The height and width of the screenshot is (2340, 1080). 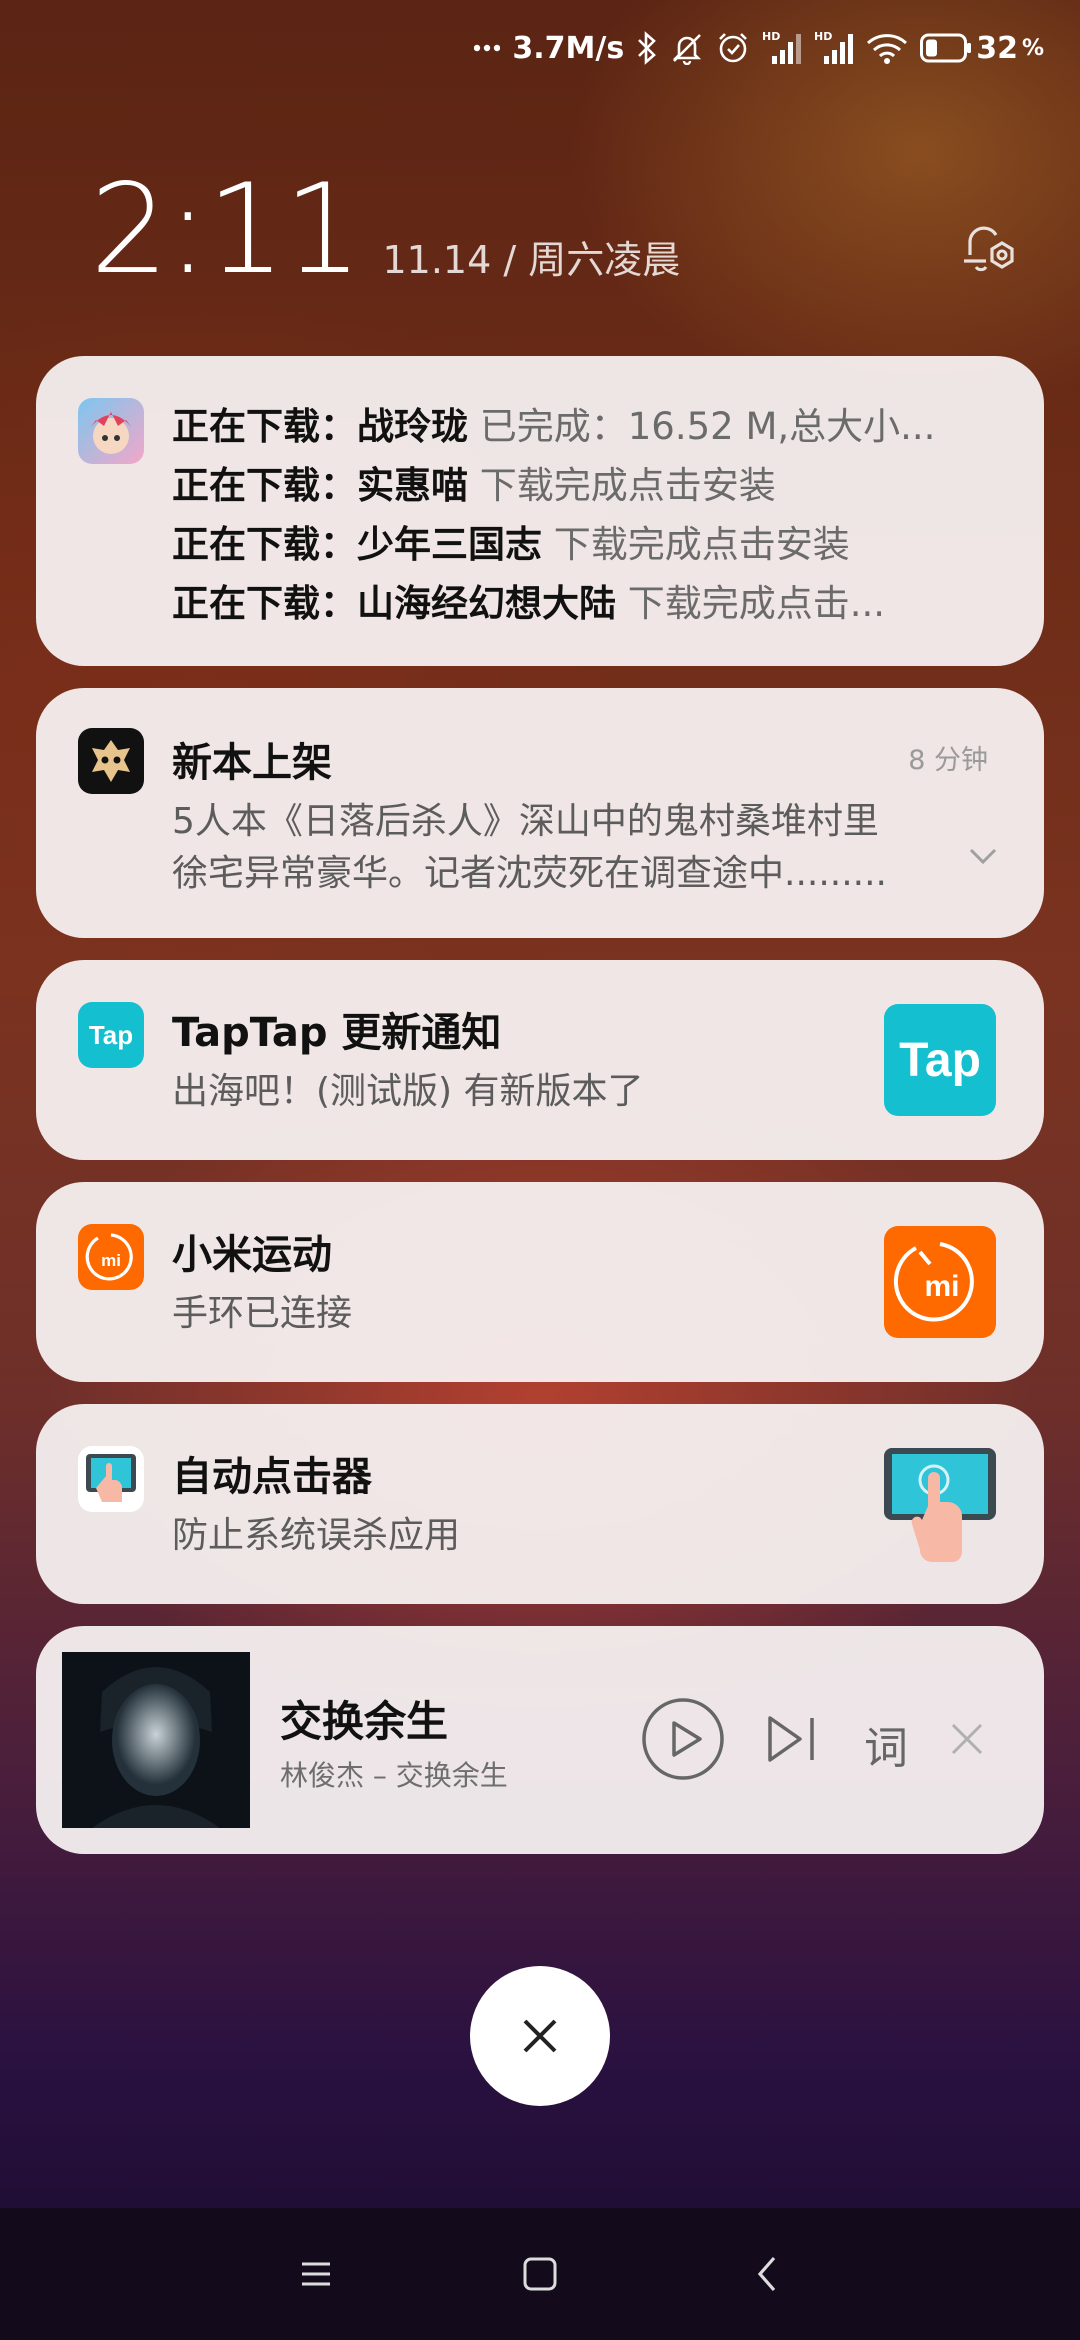 I want to click on battery-unit: %, so click(x=1032, y=48).